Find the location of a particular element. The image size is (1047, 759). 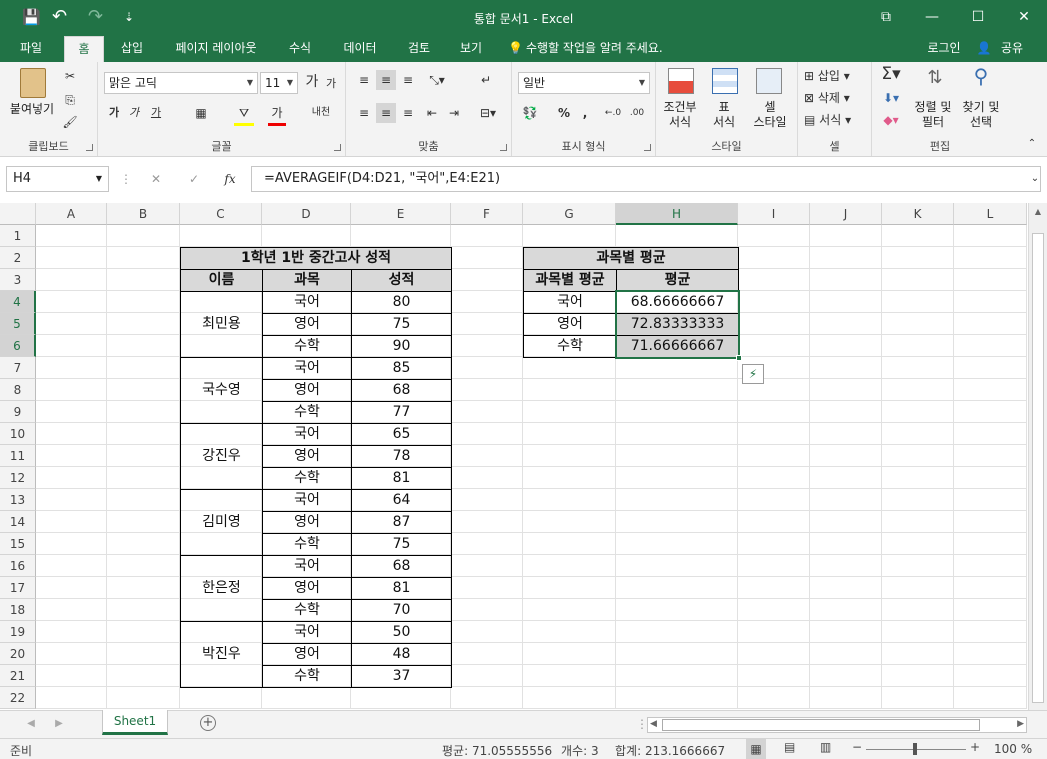

bold-button: 가 is located at coordinates (114, 113).